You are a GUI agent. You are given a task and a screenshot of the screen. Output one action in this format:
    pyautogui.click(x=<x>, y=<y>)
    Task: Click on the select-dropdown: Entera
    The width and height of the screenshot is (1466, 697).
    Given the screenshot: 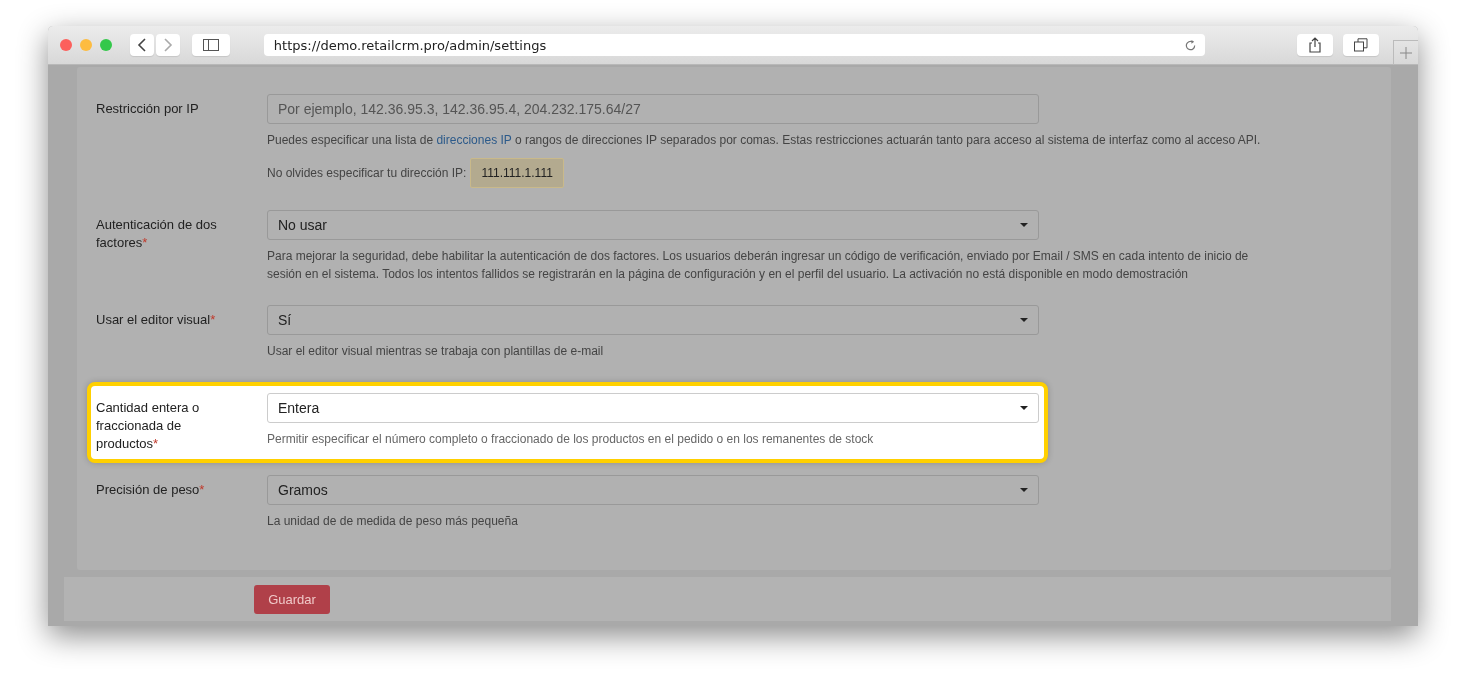 What is the action you would take?
    pyautogui.click(x=653, y=408)
    